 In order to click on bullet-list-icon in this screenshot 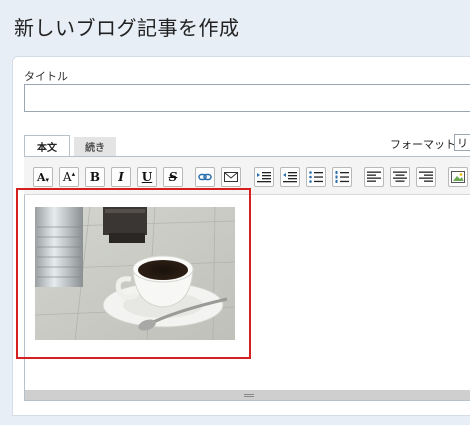, I will do `click(316, 177)`.